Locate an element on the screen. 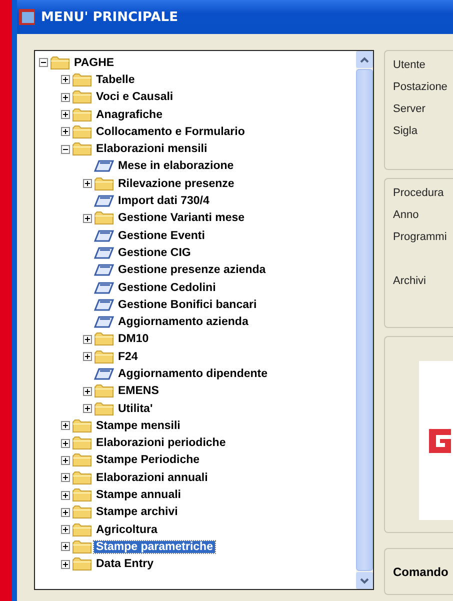 The image size is (453, 601). field-label: Anno is located at coordinates (406, 216).